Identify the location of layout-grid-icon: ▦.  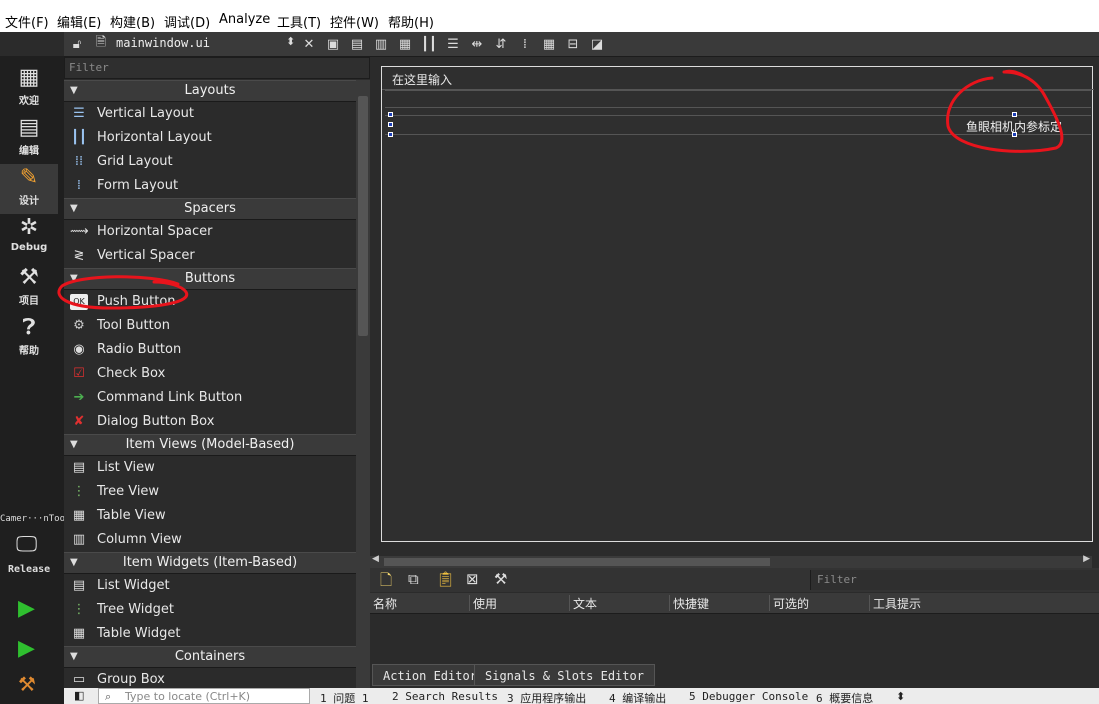
(549, 44).